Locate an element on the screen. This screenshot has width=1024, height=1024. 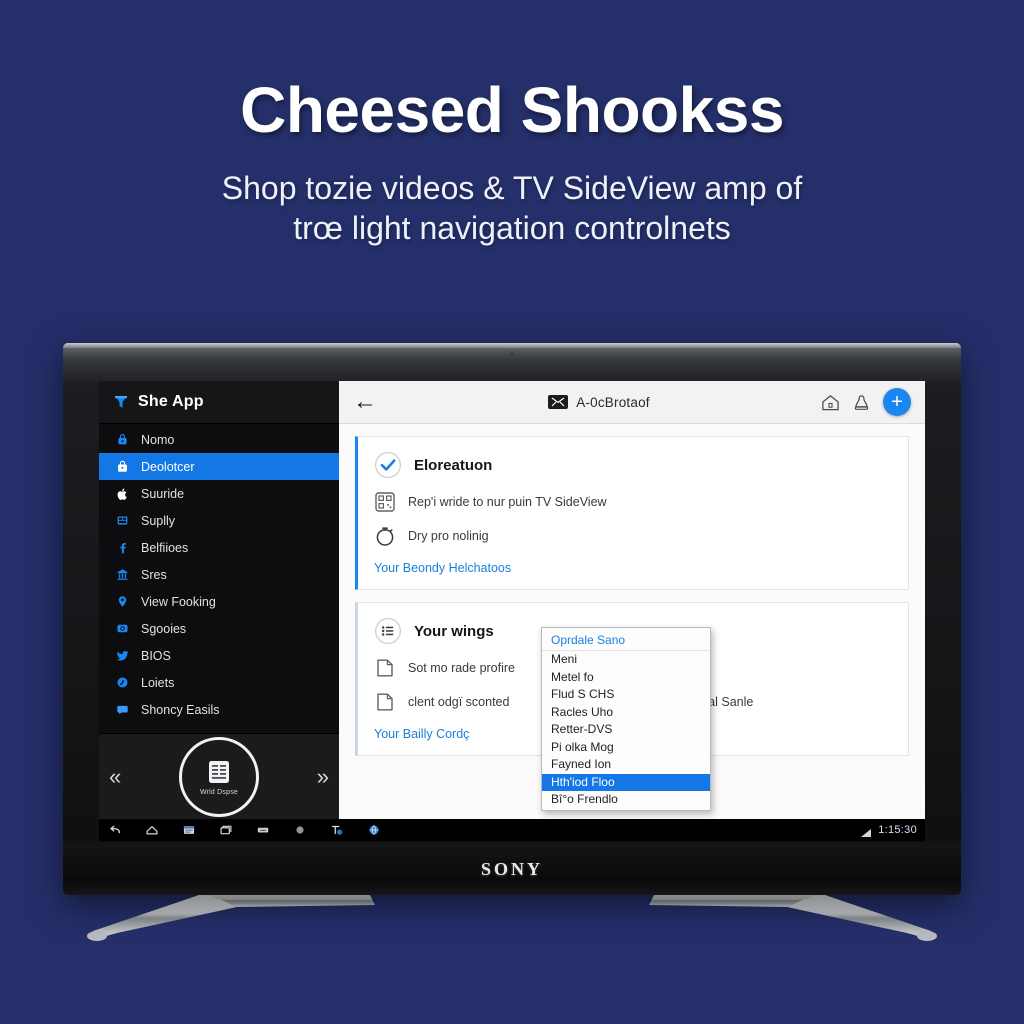
sidebar-item-sgooies: Sgooies is located at coordinates (219, 628).